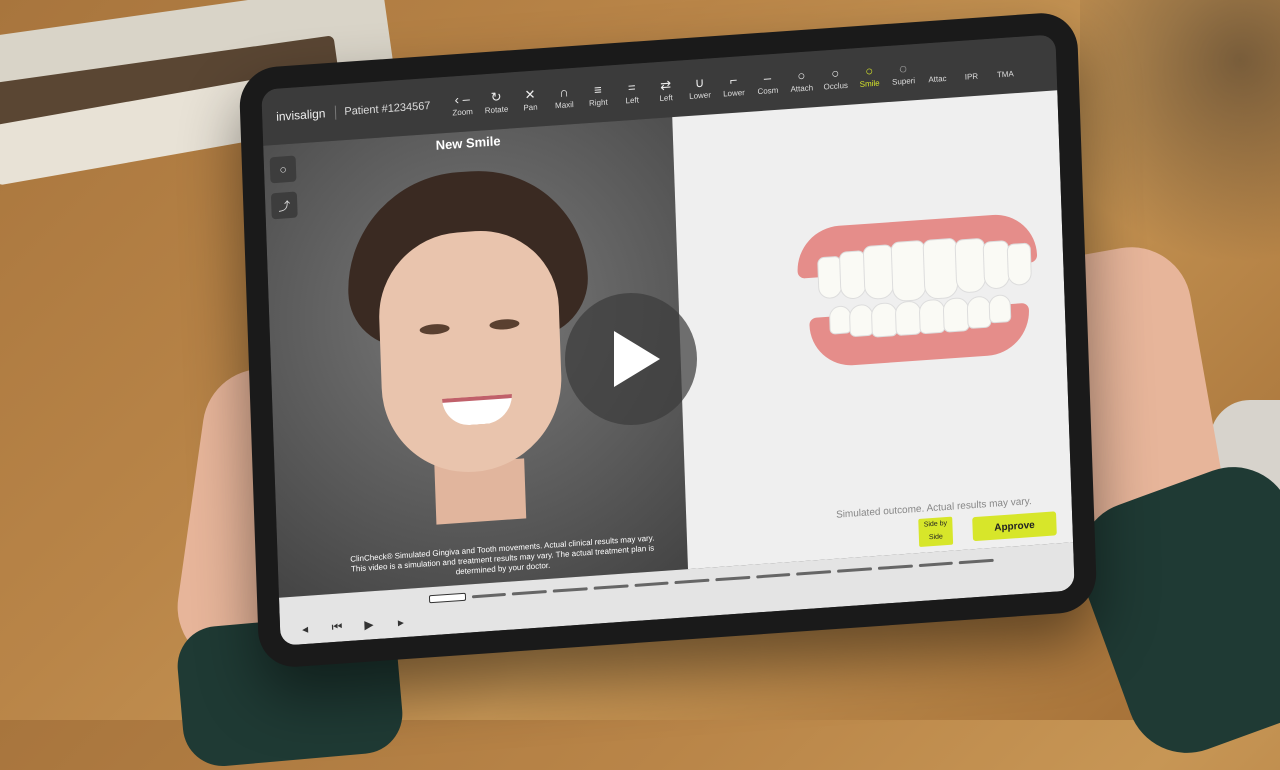 The width and height of the screenshot is (1280, 770). I want to click on left-icon: =, so click(631, 87).